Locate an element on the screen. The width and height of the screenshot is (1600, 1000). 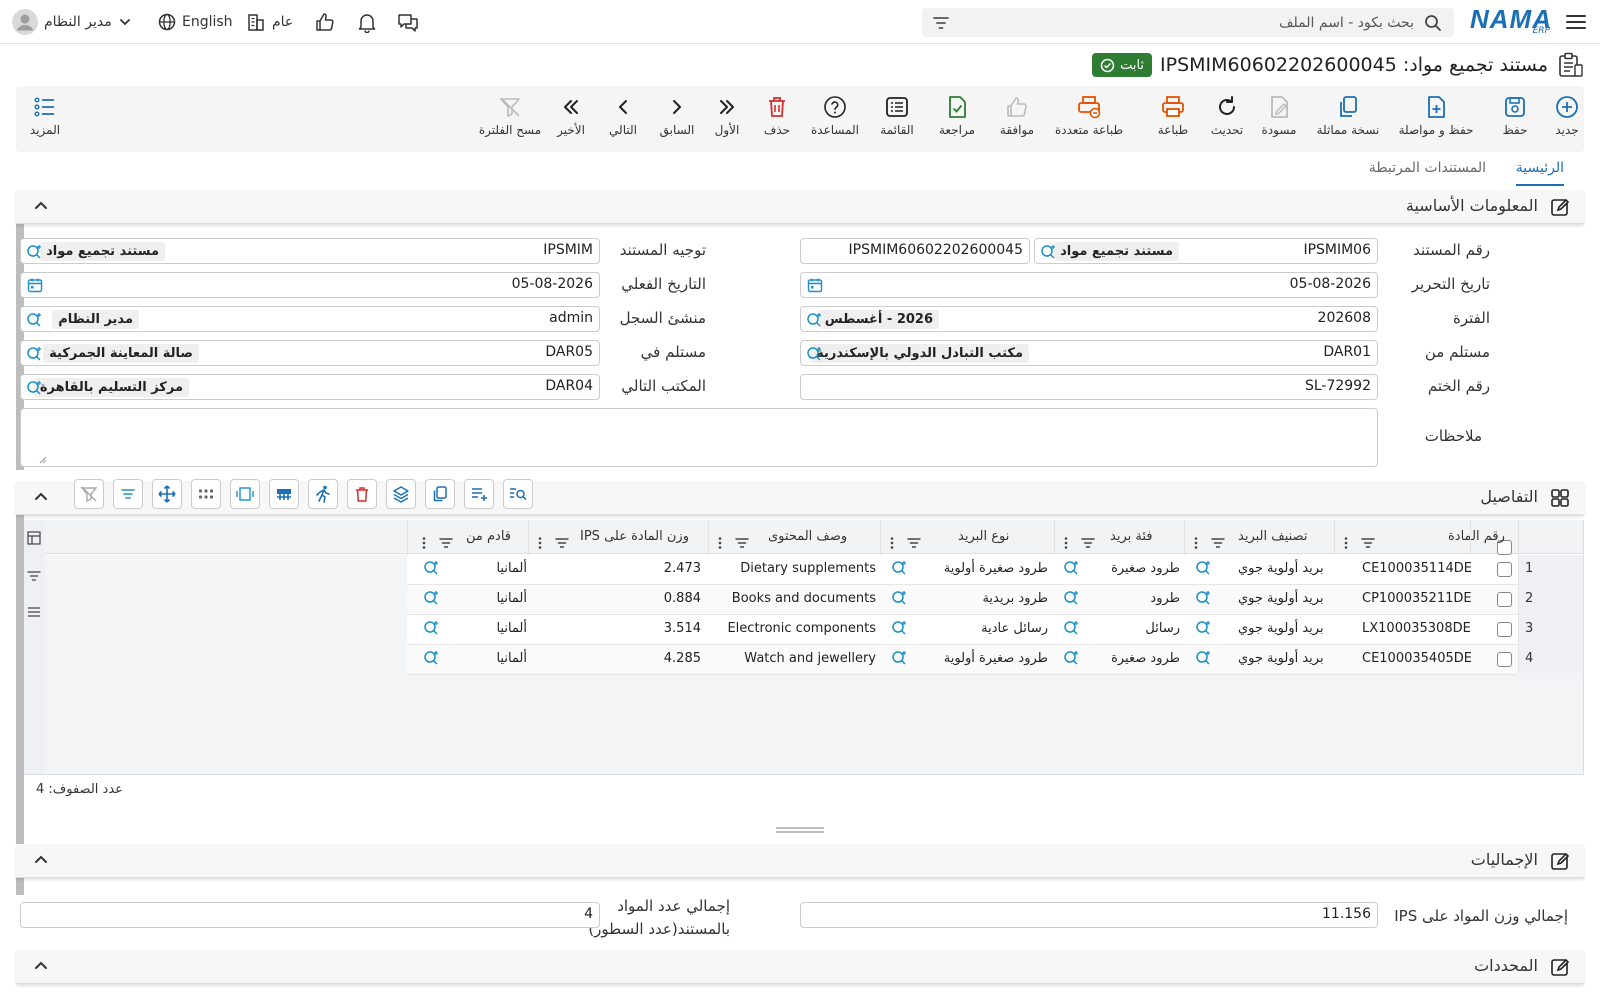
search-rows-button is located at coordinates (518, 494).